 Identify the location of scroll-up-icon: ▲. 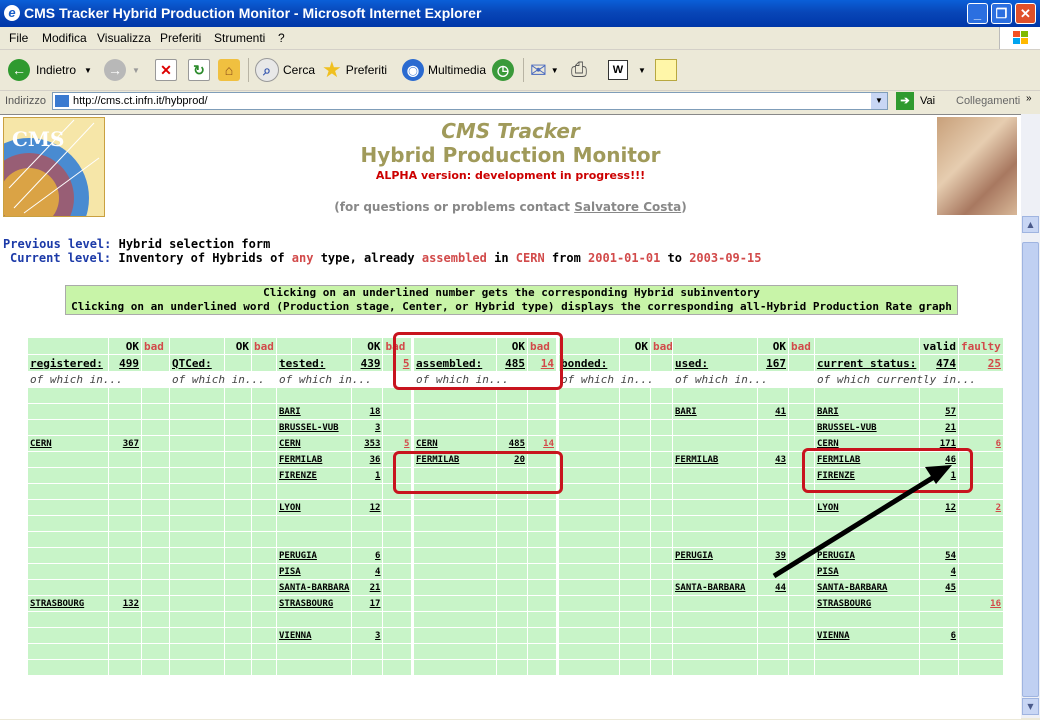
(1030, 224).